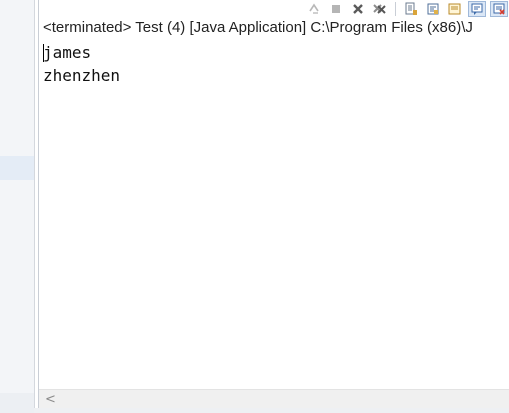 This screenshot has height=413, width=509. I want to click on word-wrap-icon, so click(433, 9).